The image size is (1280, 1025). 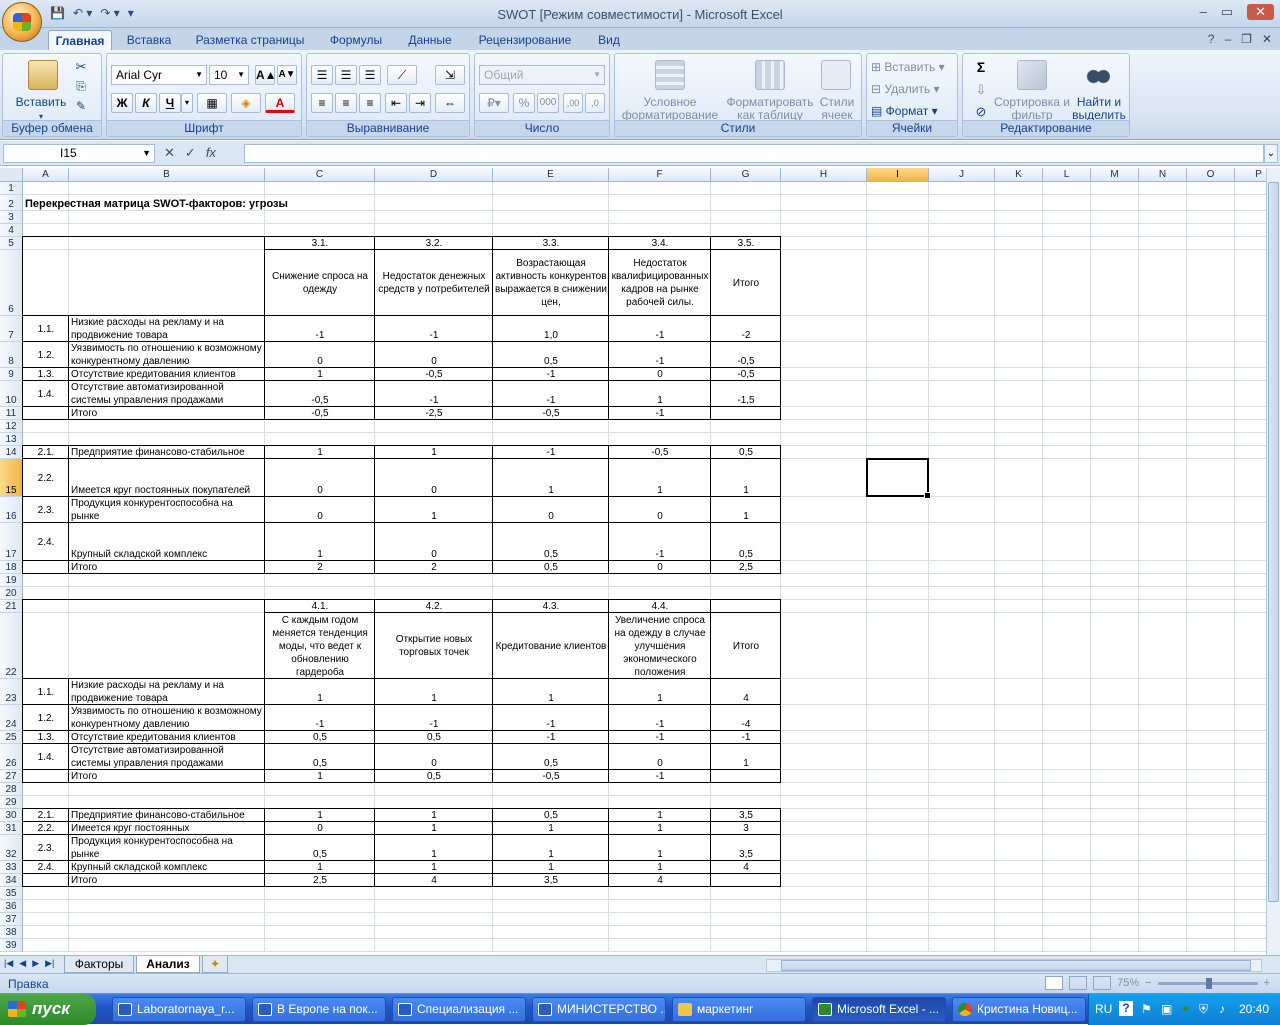 I want to click on select-all-corner, so click(x=11, y=175).